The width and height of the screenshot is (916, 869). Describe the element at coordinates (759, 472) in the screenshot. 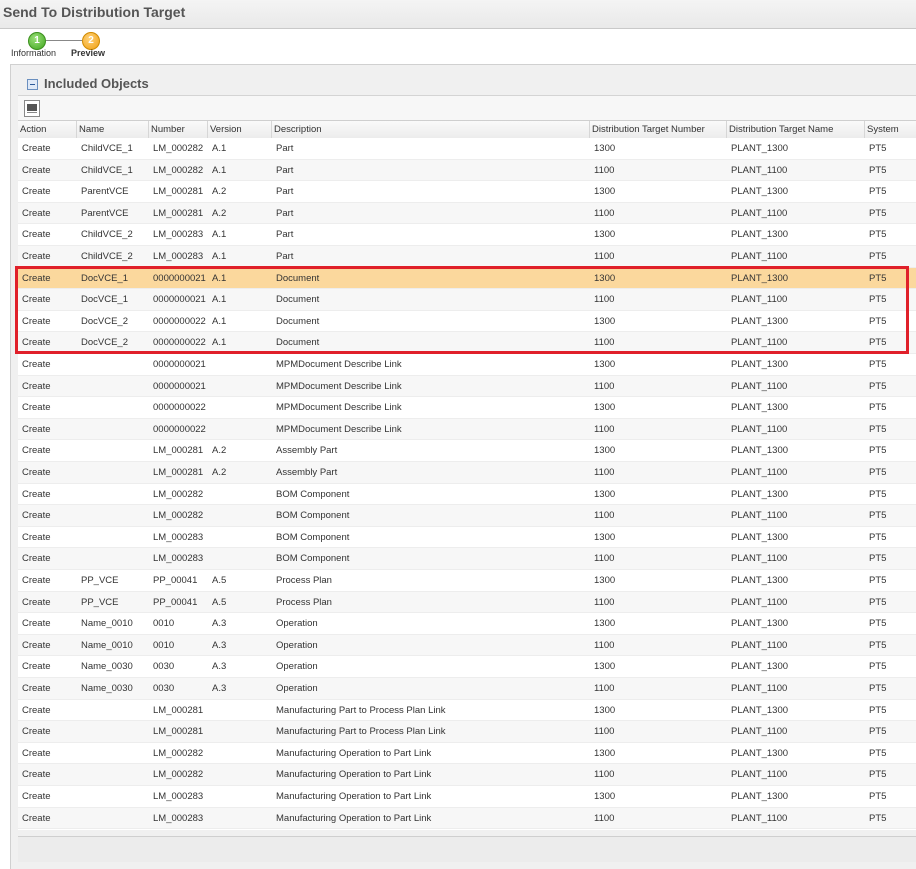

I see `cell-target-name: PLANT_1100` at that location.